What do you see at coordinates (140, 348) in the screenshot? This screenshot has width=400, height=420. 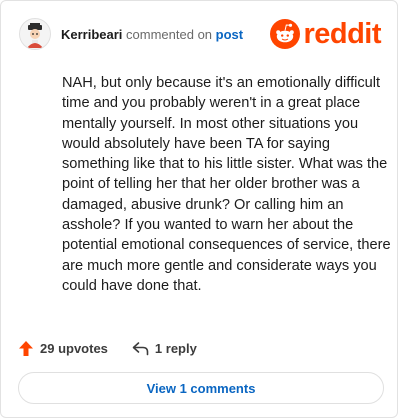 I see `reply-arrow-icon` at bounding box center [140, 348].